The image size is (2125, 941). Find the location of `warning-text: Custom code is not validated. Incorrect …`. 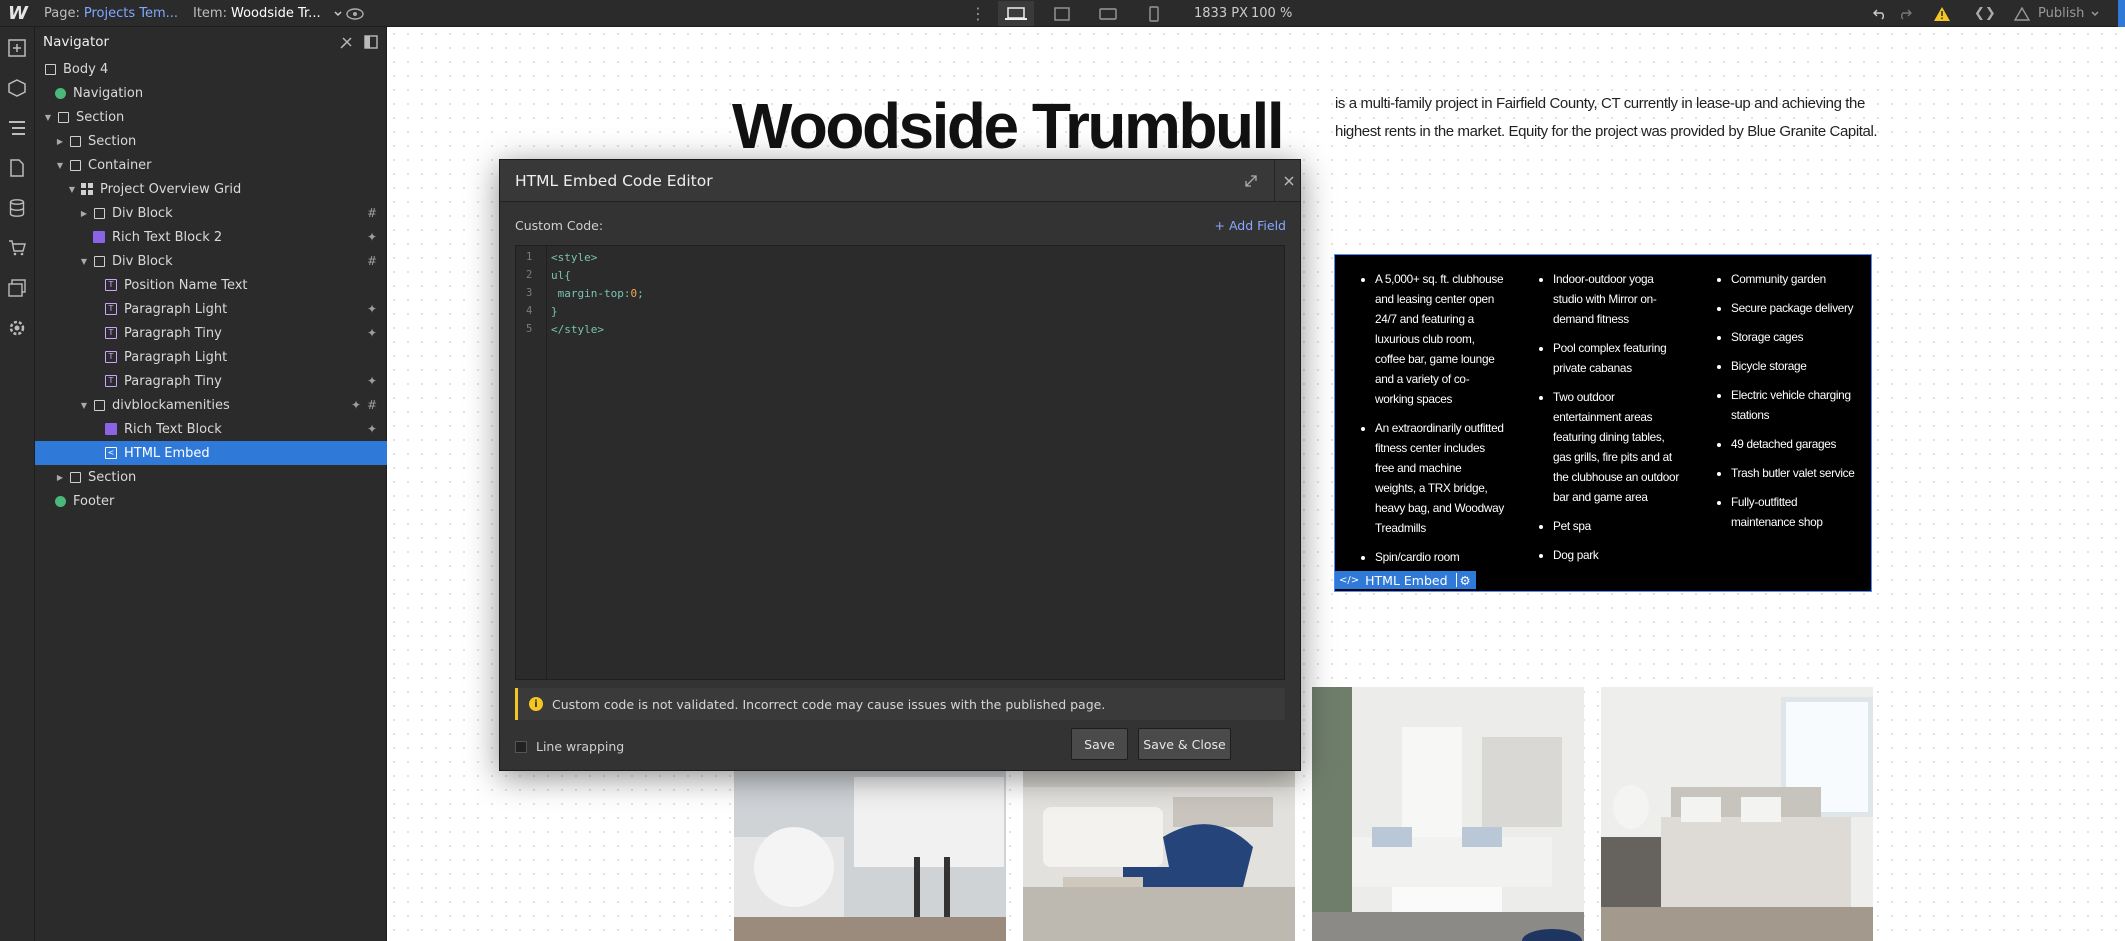

warning-text: Custom code is not validated. Incorrect … is located at coordinates (829, 704).